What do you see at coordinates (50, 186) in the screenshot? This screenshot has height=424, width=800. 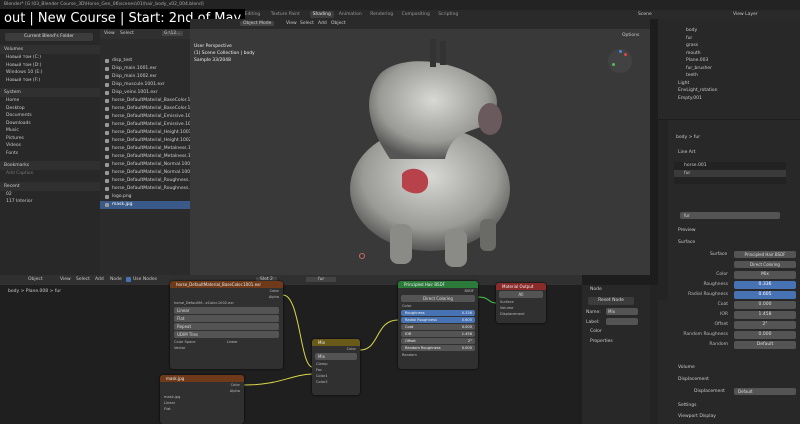 I see `recent-header: Recent` at bounding box center [50, 186].